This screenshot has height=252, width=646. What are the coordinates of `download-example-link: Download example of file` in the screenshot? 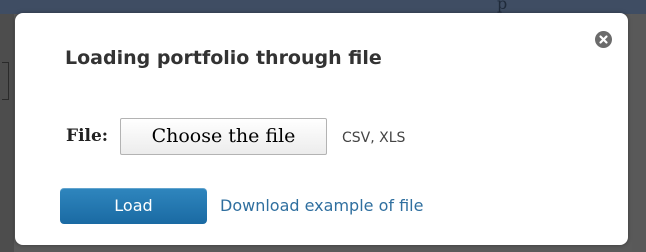 It's located at (321, 205).